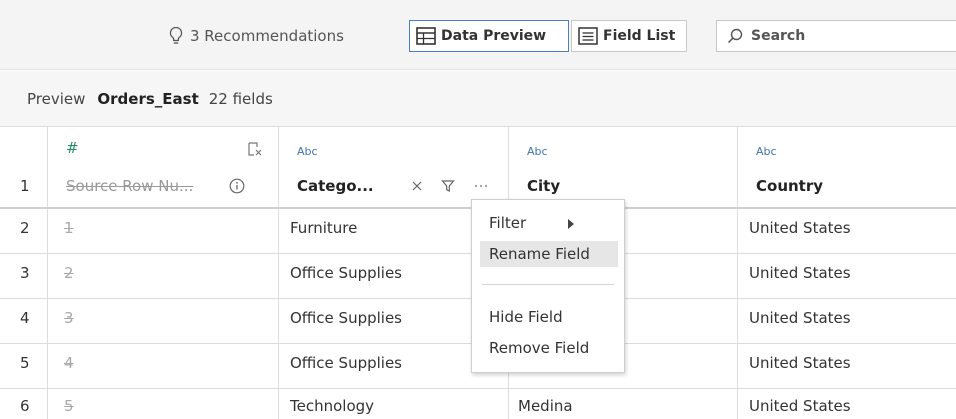  Describe the element at coordinates (267, 36) in the screenshot. I see `recommendations-label: 3 Recommendations` at that location.